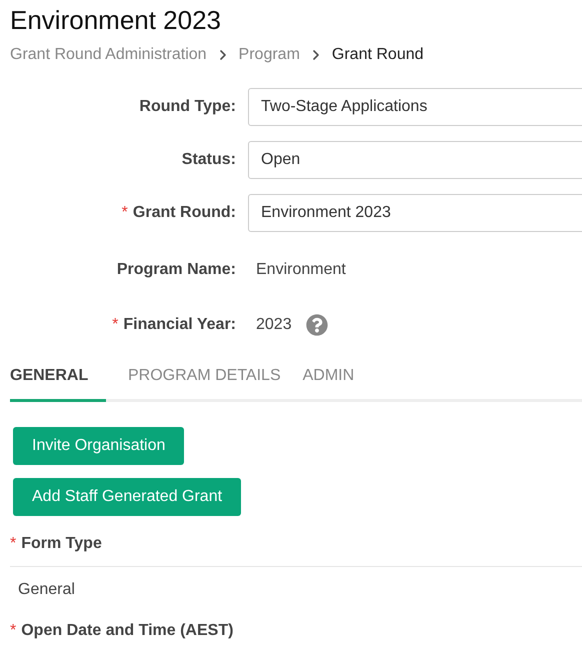 This screenshot has height=647, width=582. What do you see at coordinates (415, 159) in the screenshot?
I see `input-field: Open` at bounding box center [415, 159].